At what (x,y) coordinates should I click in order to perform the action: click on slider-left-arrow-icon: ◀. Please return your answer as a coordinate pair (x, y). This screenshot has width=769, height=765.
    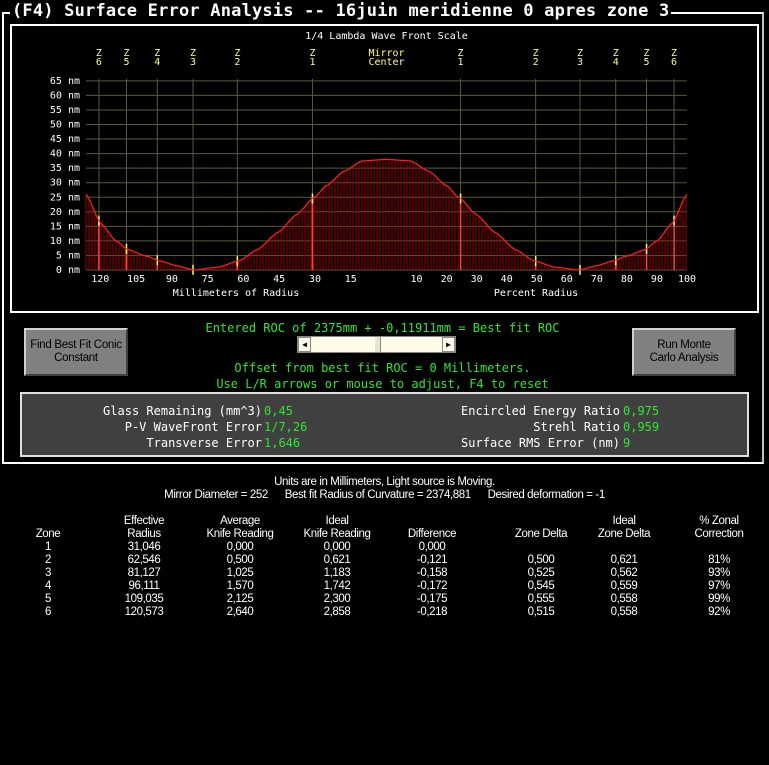
    Looking at the image, I should click on (304, 344).